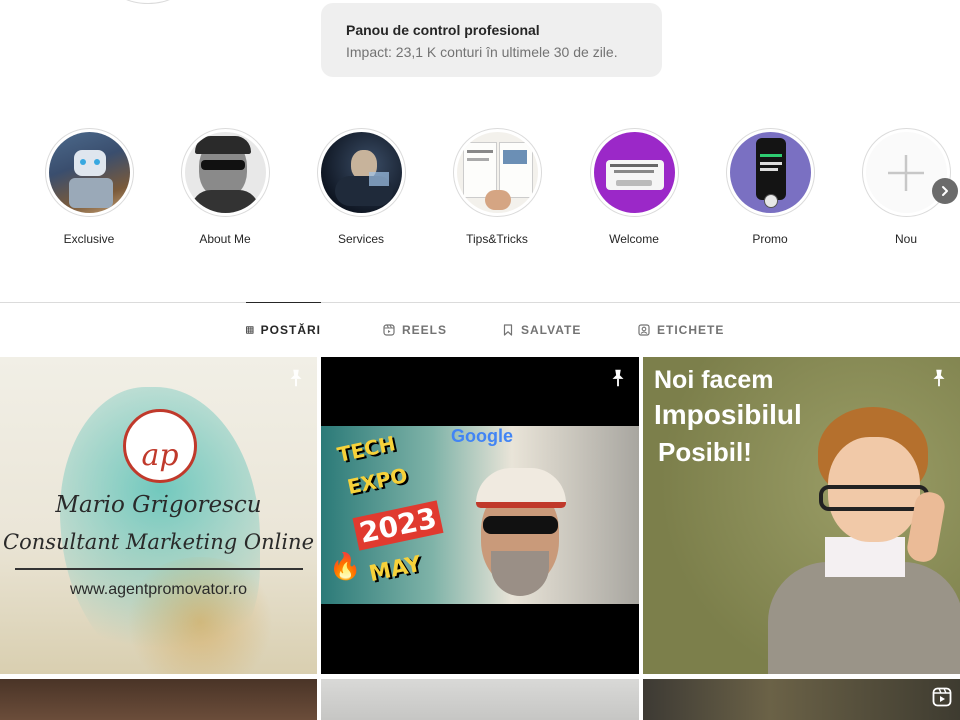 The height and width of the screenshot is (720, 960). Describe the element at coordinates (705, 452) in the screenshot. I see `post-text-line3: Posibil!` at that location.